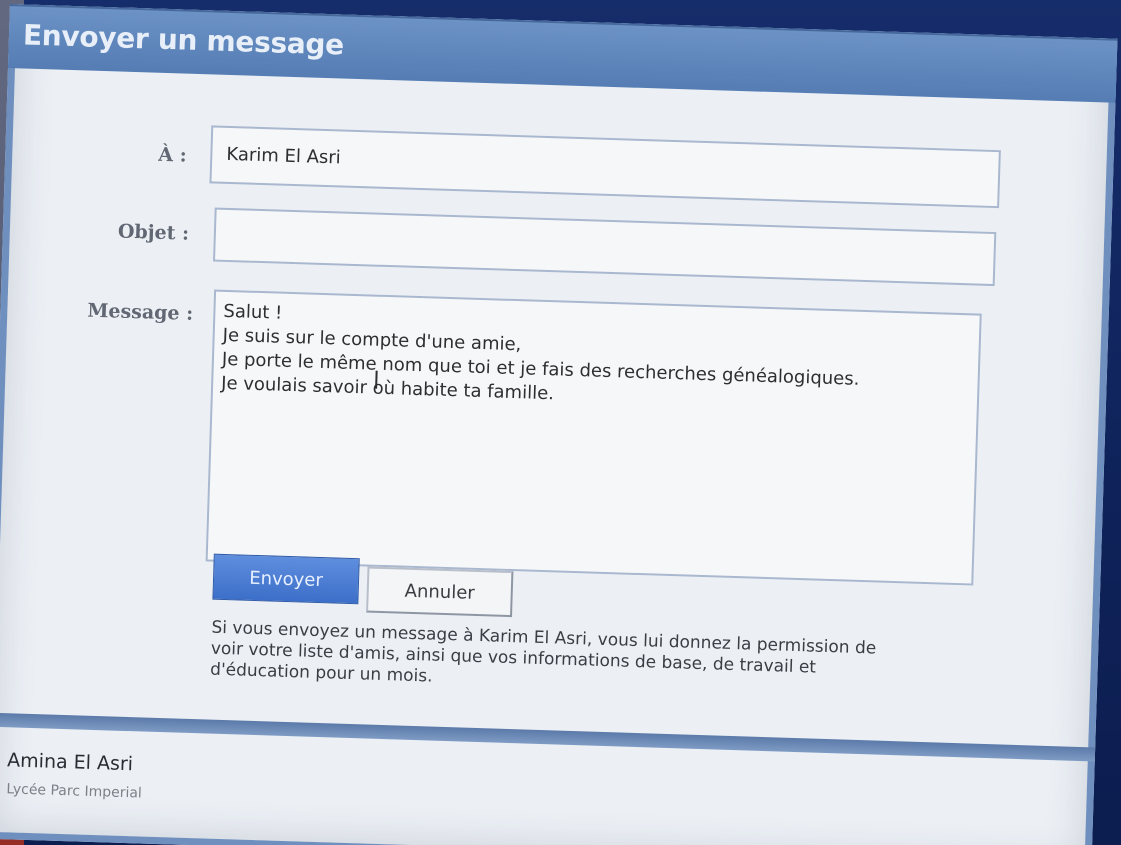 The width and height of the screenshot is (1121, 845). I want to click on message-label: Message :, so click(140, 312).